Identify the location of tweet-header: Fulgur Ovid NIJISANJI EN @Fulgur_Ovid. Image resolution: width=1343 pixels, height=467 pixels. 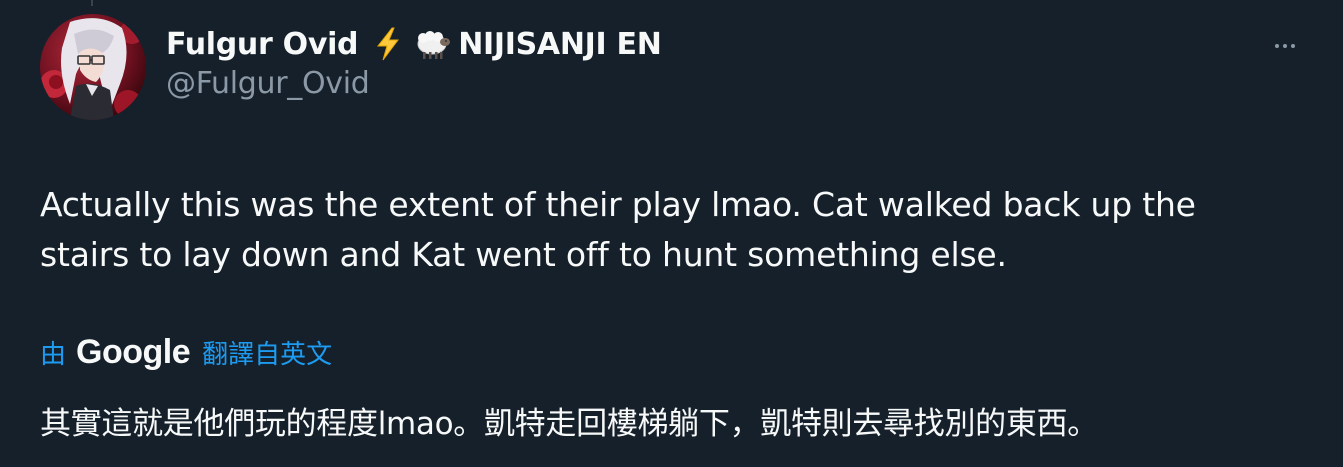
(724, 62).